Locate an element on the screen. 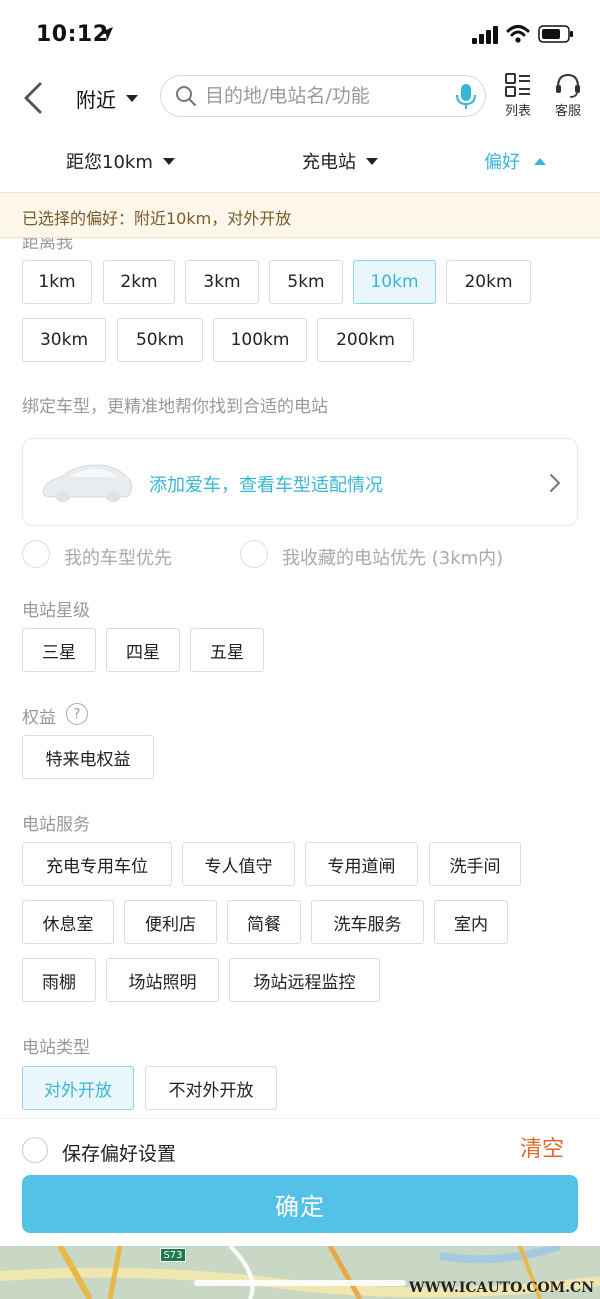 The width and height of the screenshot is (600, 1299). tab-station-type-label: 充电站 is located at coordinates (329, 162).